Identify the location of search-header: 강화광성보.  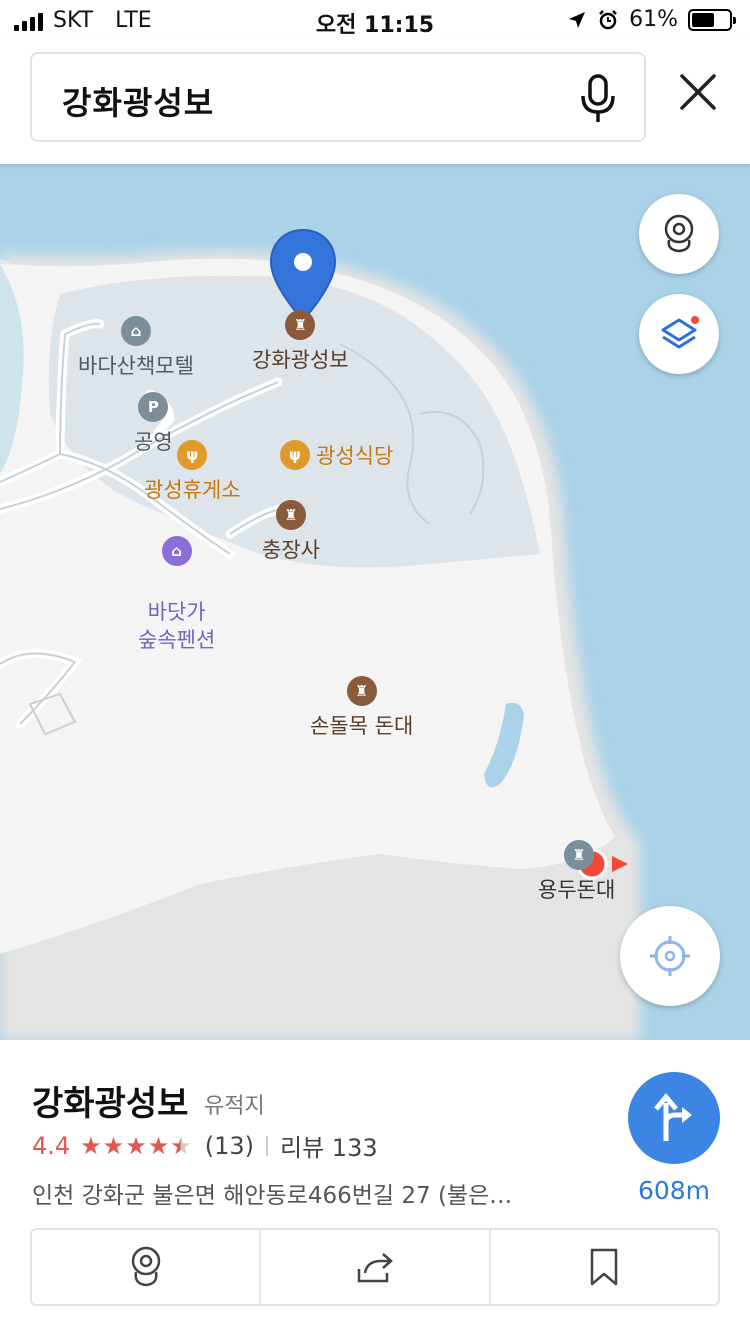
(375, 102).